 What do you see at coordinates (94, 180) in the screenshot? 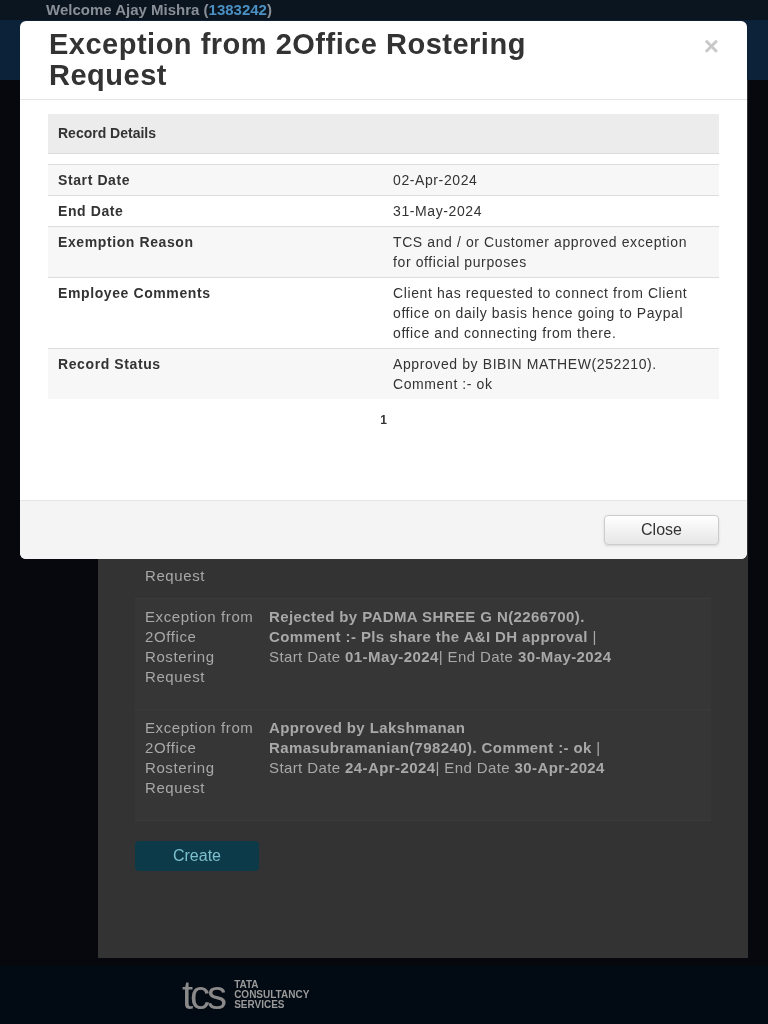
I see `detail-label: Start Date` at bounding box center [94, 180].